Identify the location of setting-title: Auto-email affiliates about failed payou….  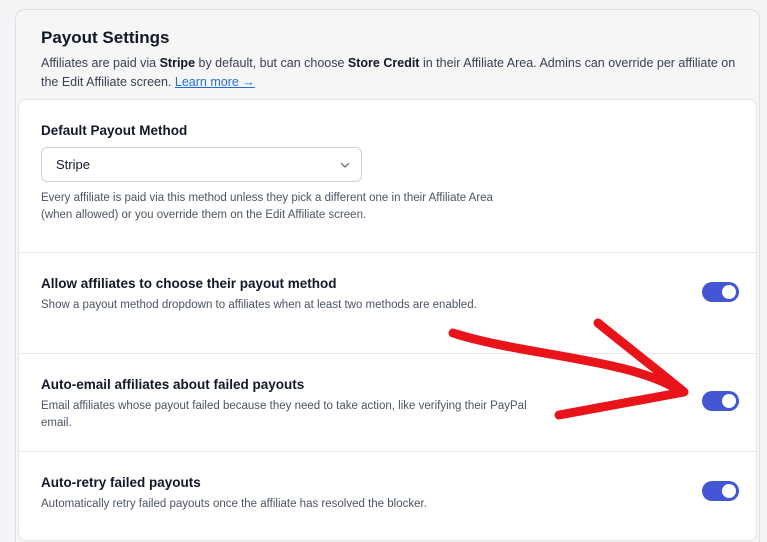
(173, 384).